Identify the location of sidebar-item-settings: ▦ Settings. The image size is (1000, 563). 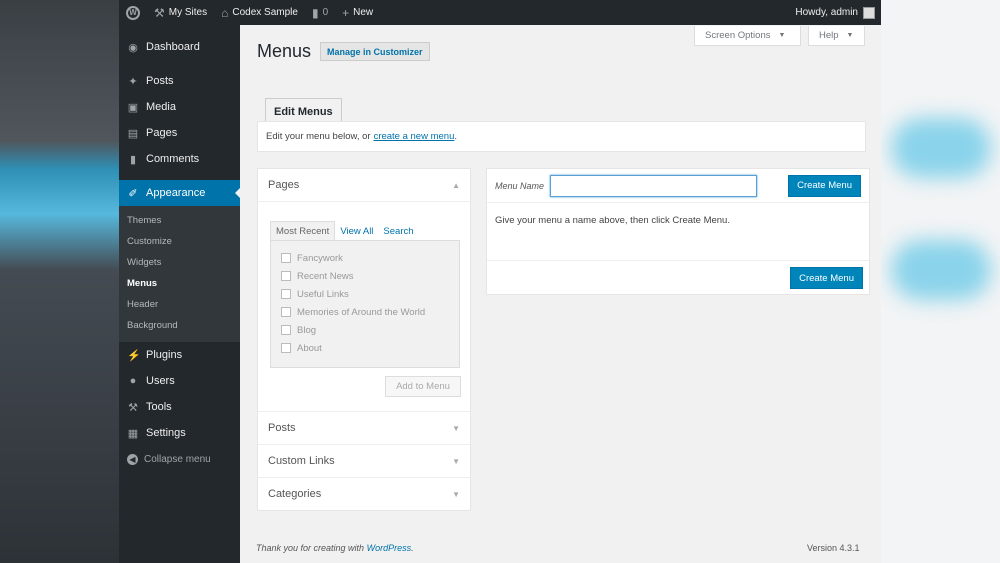
(179, 433).